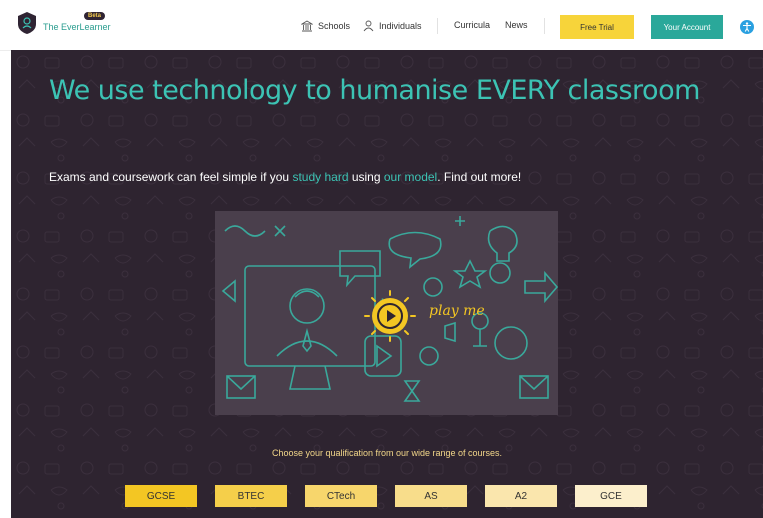 Image resolution: width=763 pixels, height=518 pixels. Describe the element at coordinates (521, 496) in the screenshot. I see `qualification-button-a2: A2` at that location.